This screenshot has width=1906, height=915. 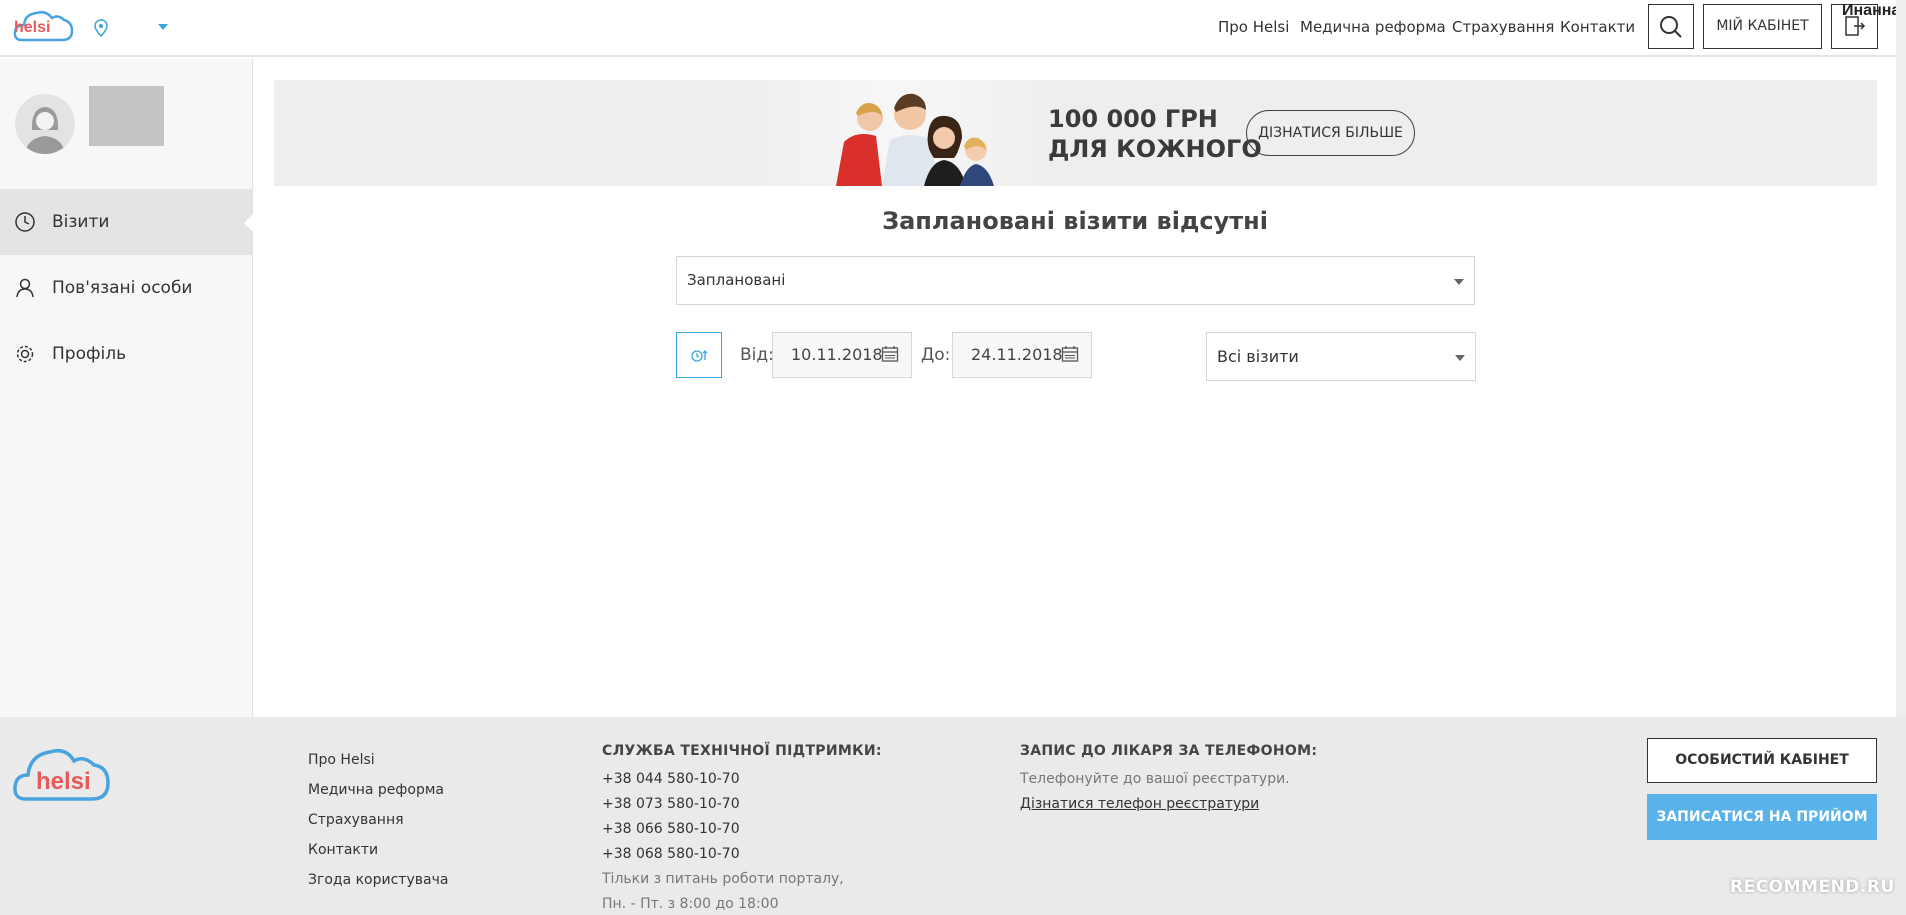 What do you see at coordinates (736, 280) in the screenshot?
I see `visit-status-select-value: Заплановані` at bounding box center [736, 280].